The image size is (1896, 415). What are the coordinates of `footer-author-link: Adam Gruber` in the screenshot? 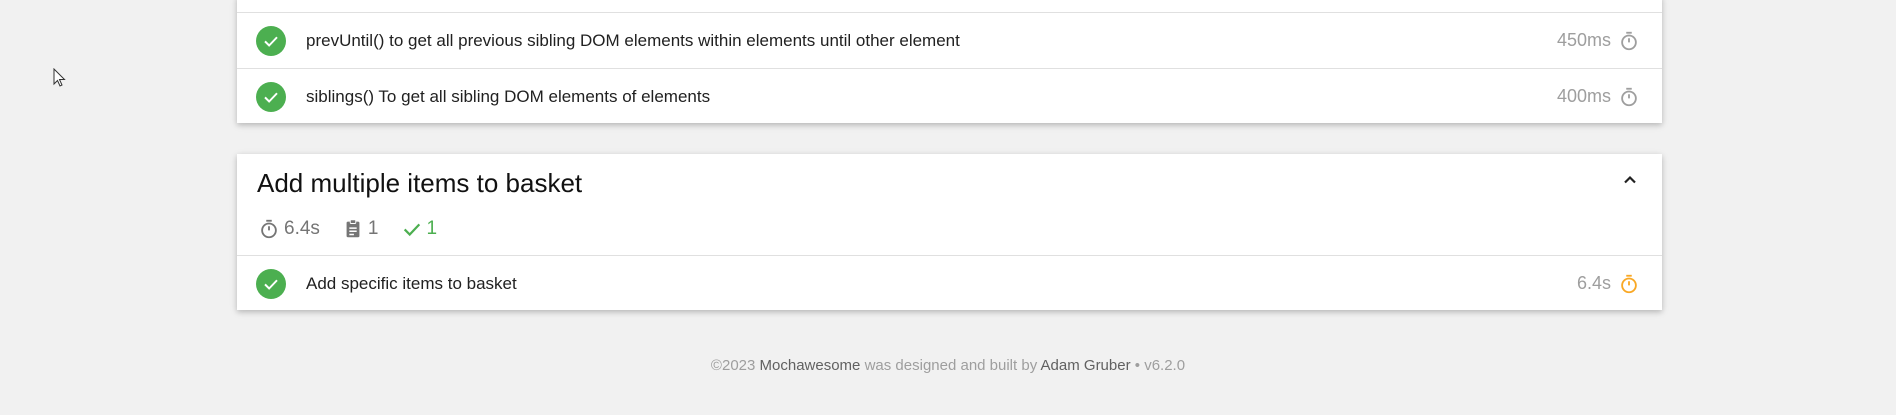 It's located at (1086, 365).